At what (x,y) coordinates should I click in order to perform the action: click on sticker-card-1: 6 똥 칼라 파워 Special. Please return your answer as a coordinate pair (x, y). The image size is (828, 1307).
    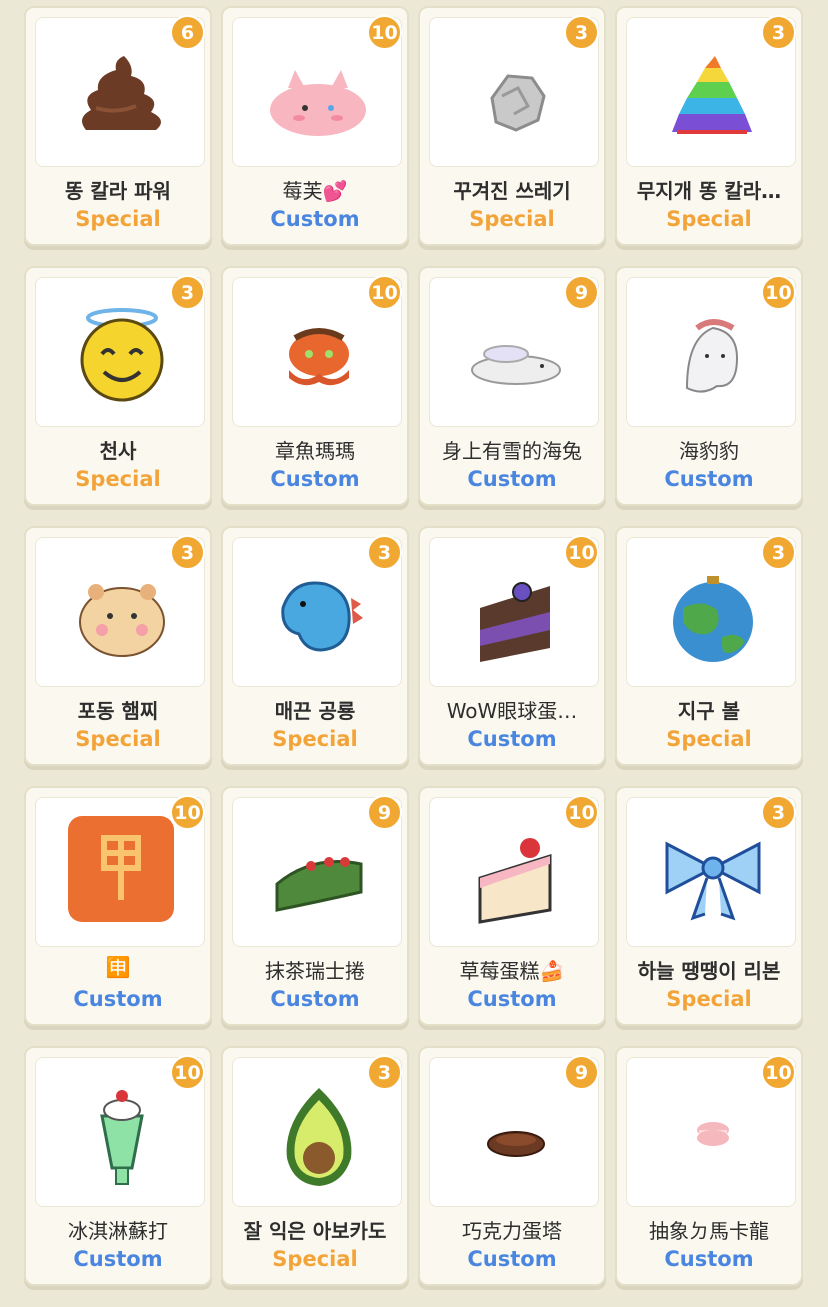
    Looking at the image, I should click on (118, 126).